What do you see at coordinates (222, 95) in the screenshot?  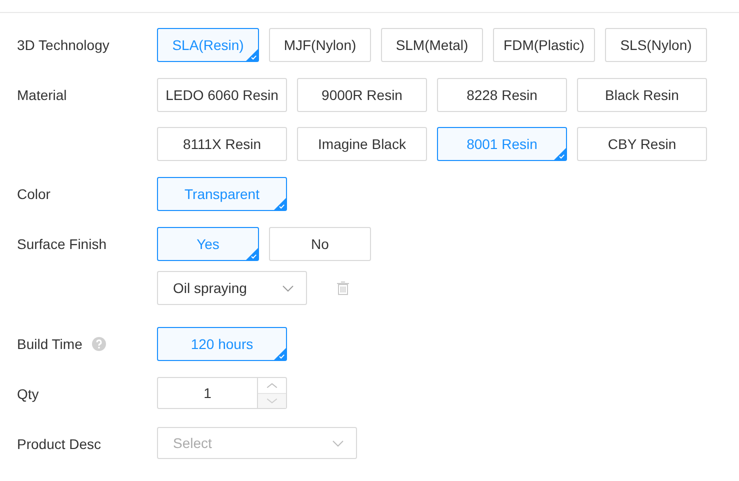 I see `option-button: LEDO 6060 Resin` at bounding box center [222, 95].